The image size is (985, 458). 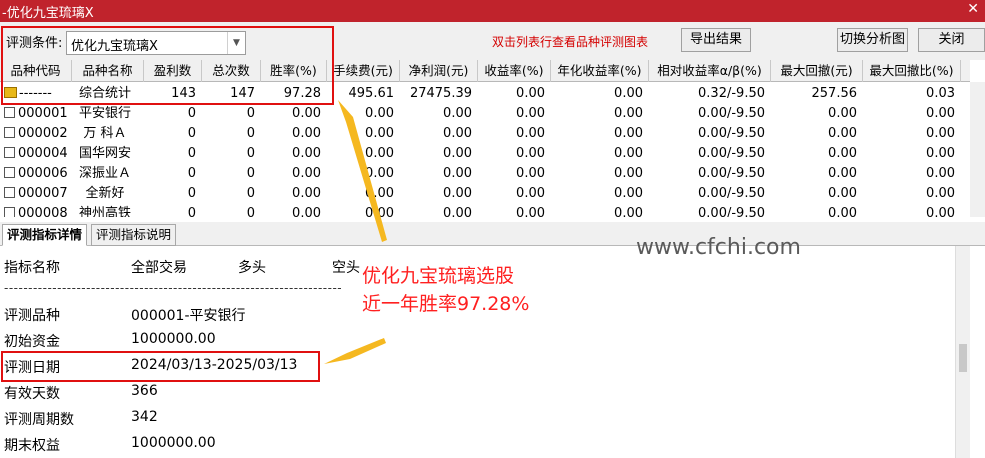 What do you see at coordinates (951, 40) in the screenshot?
I see `close-button: 关闭` at bounding box center [951, 40].